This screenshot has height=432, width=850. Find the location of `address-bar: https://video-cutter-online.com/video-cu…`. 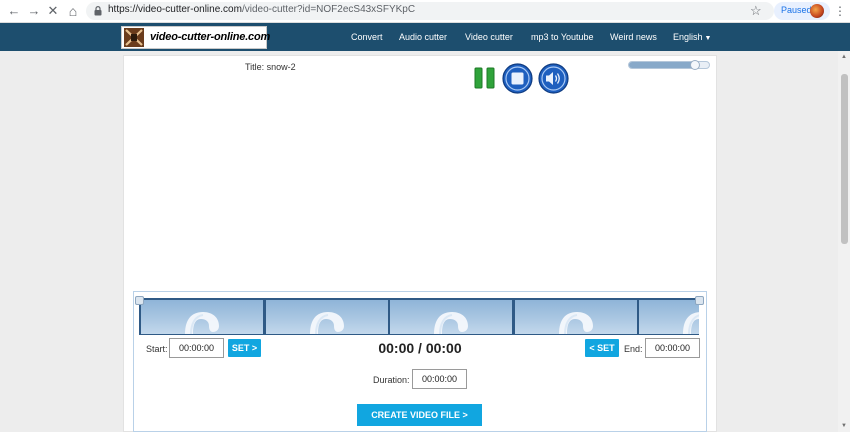

address-bar: https://video-cutter-online.com/video-cu… is located at coordinates (430, 11).